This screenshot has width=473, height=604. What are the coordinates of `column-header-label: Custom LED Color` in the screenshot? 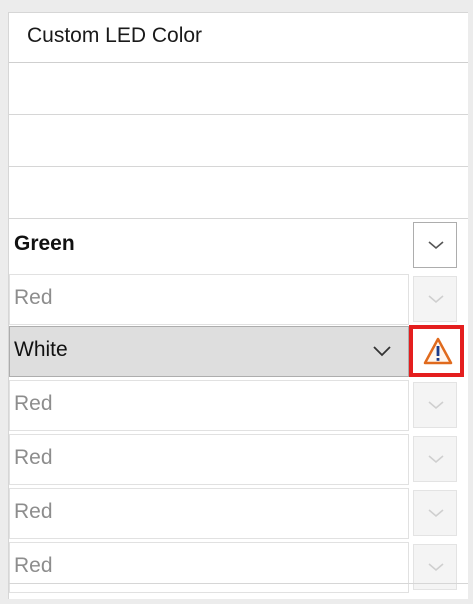 It's located at (115, 35).